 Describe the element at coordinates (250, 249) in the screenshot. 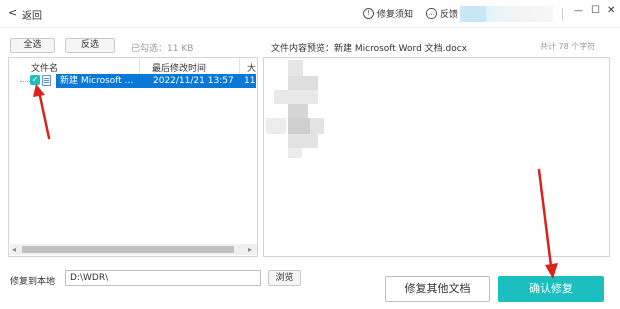

I see `scroll-right-icon: ▸` at that location.